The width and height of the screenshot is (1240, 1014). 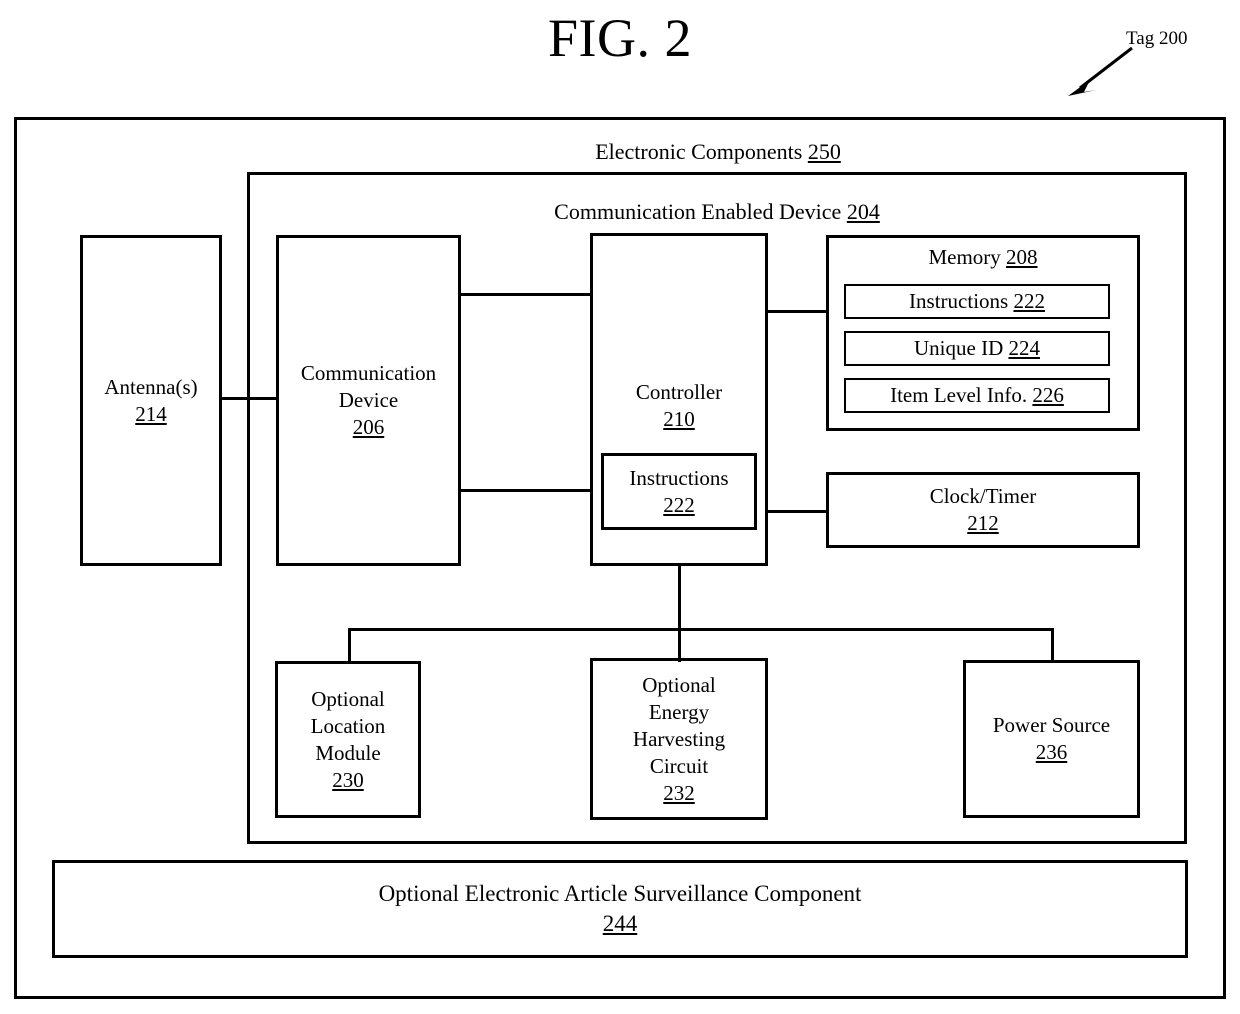 I want to click on optional-location-module-ref: 230, so click(x=348, y=779).